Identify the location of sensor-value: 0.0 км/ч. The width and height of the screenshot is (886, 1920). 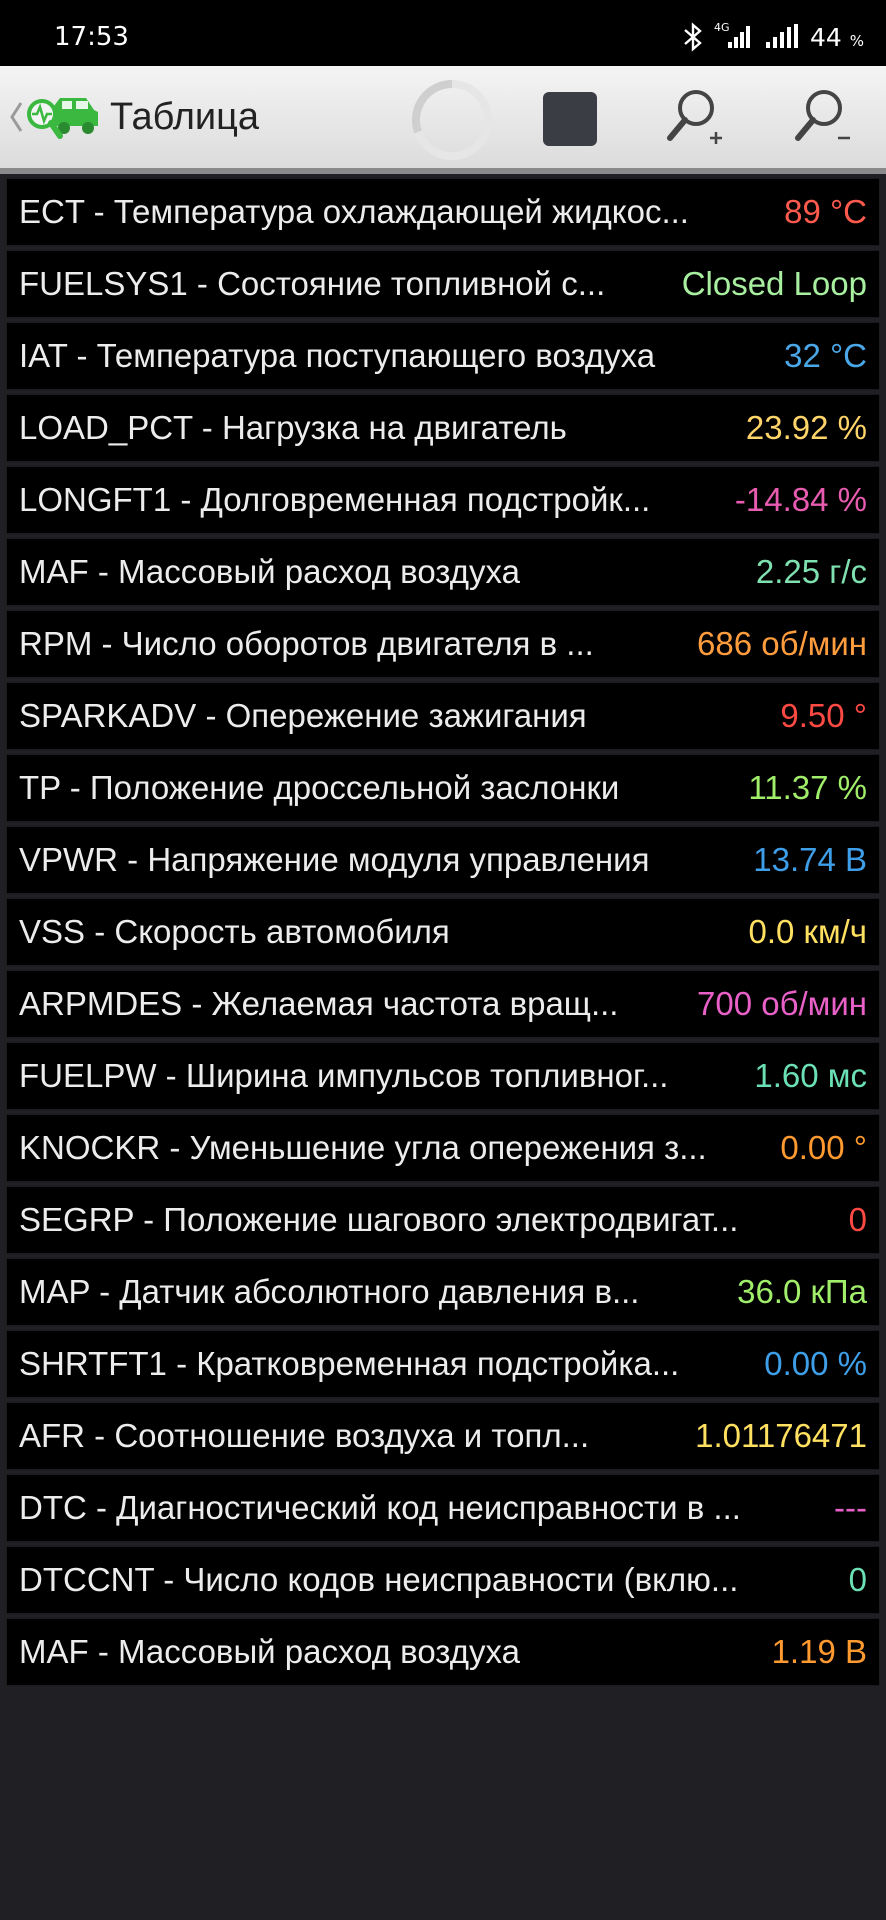
(807, 931).